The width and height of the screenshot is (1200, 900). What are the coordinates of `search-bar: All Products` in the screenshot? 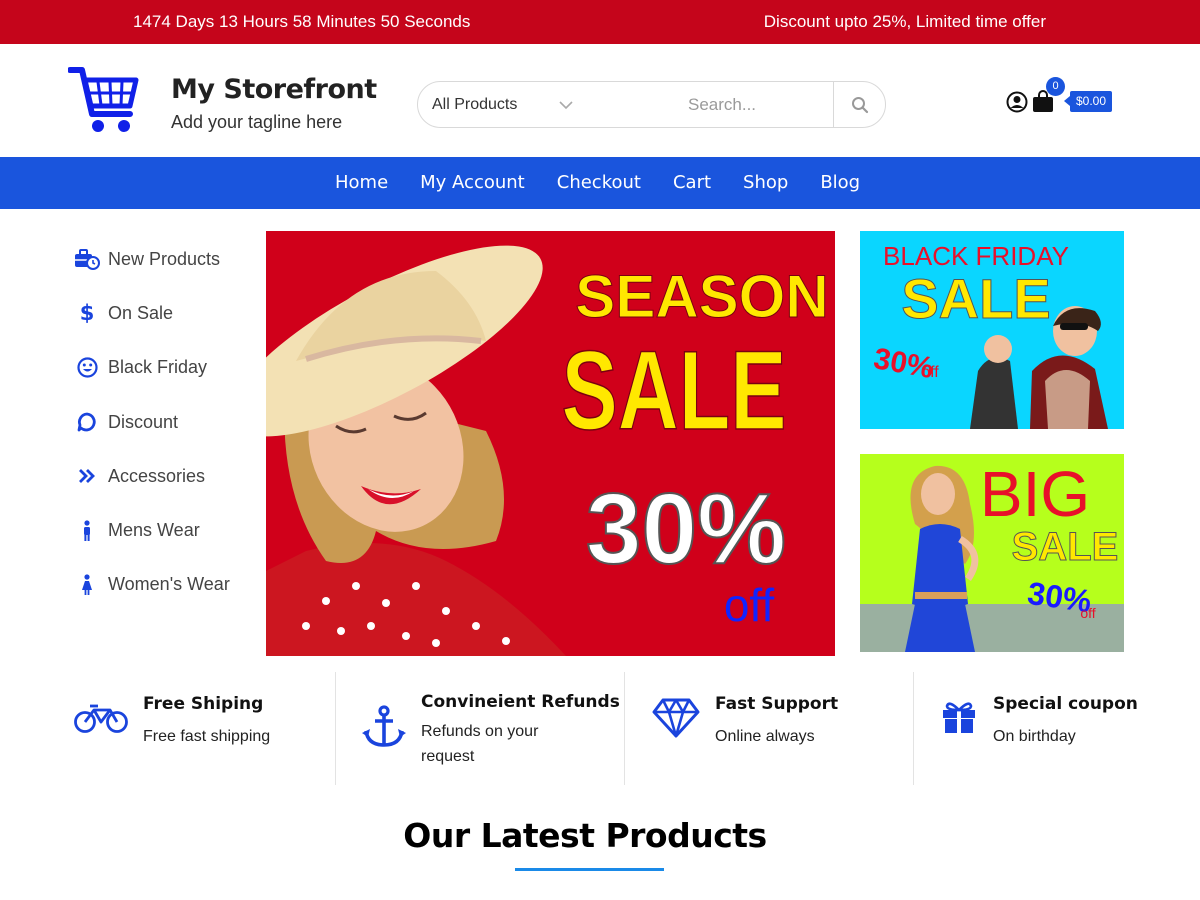 It's located at (651, 104).